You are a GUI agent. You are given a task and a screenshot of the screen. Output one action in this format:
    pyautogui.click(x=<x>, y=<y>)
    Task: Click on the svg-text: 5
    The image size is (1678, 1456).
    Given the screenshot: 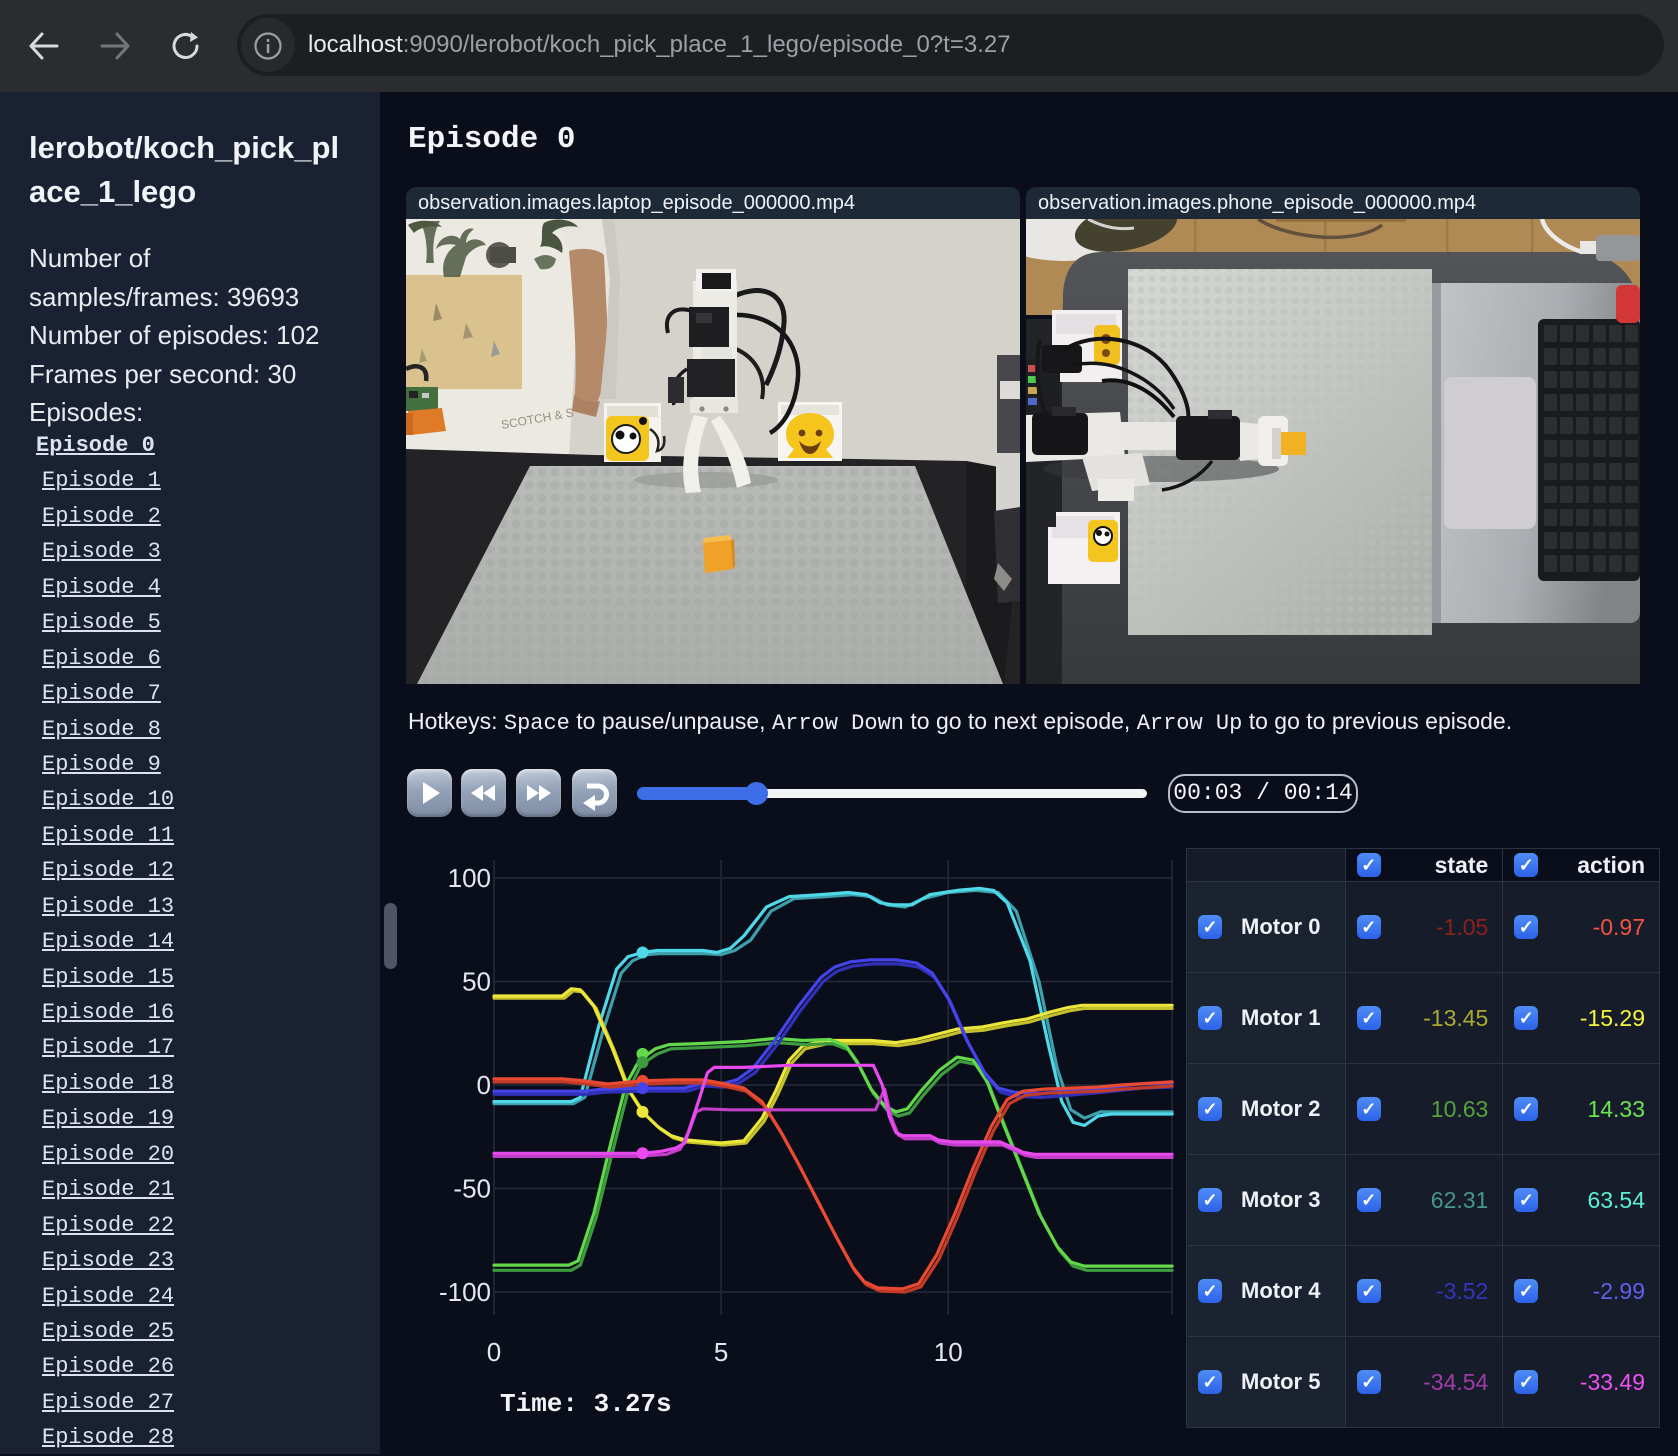 What is the action you would take?
    pyautogui.click(x=721, y=1352)
    